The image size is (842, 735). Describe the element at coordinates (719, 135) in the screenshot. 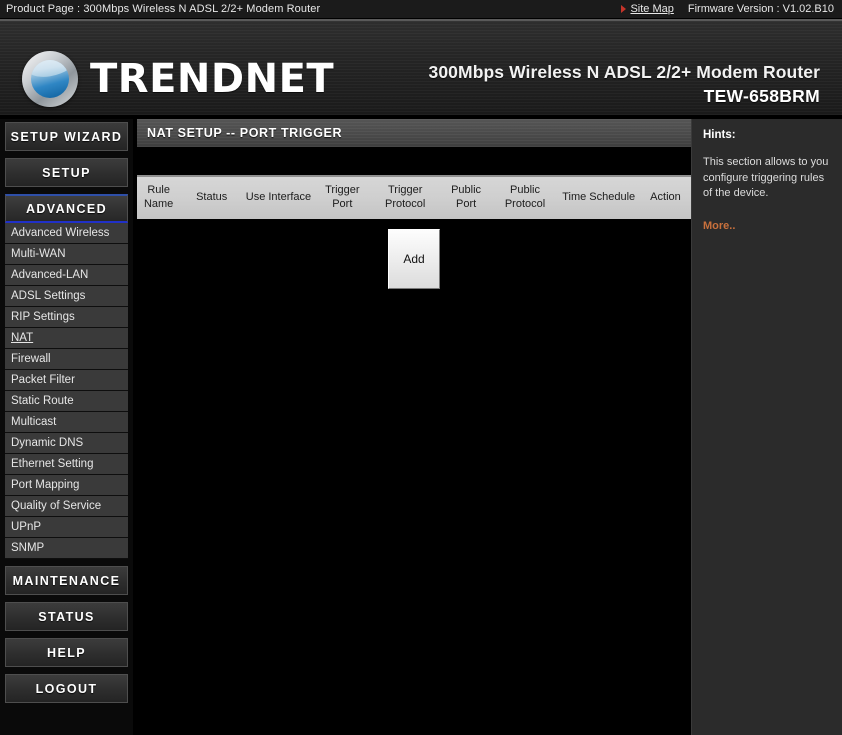

I see `hints-title: Hints:` at that location.